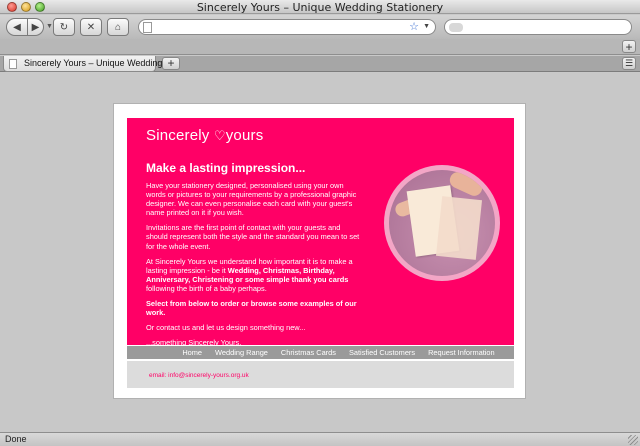 This screenshot has width=640, height=446. What do you see at coordinates (320, 374) in the screenshot?
I see `site-footer: email: info@sincerely-yours.org.uk` at bounding box center [320, 374].